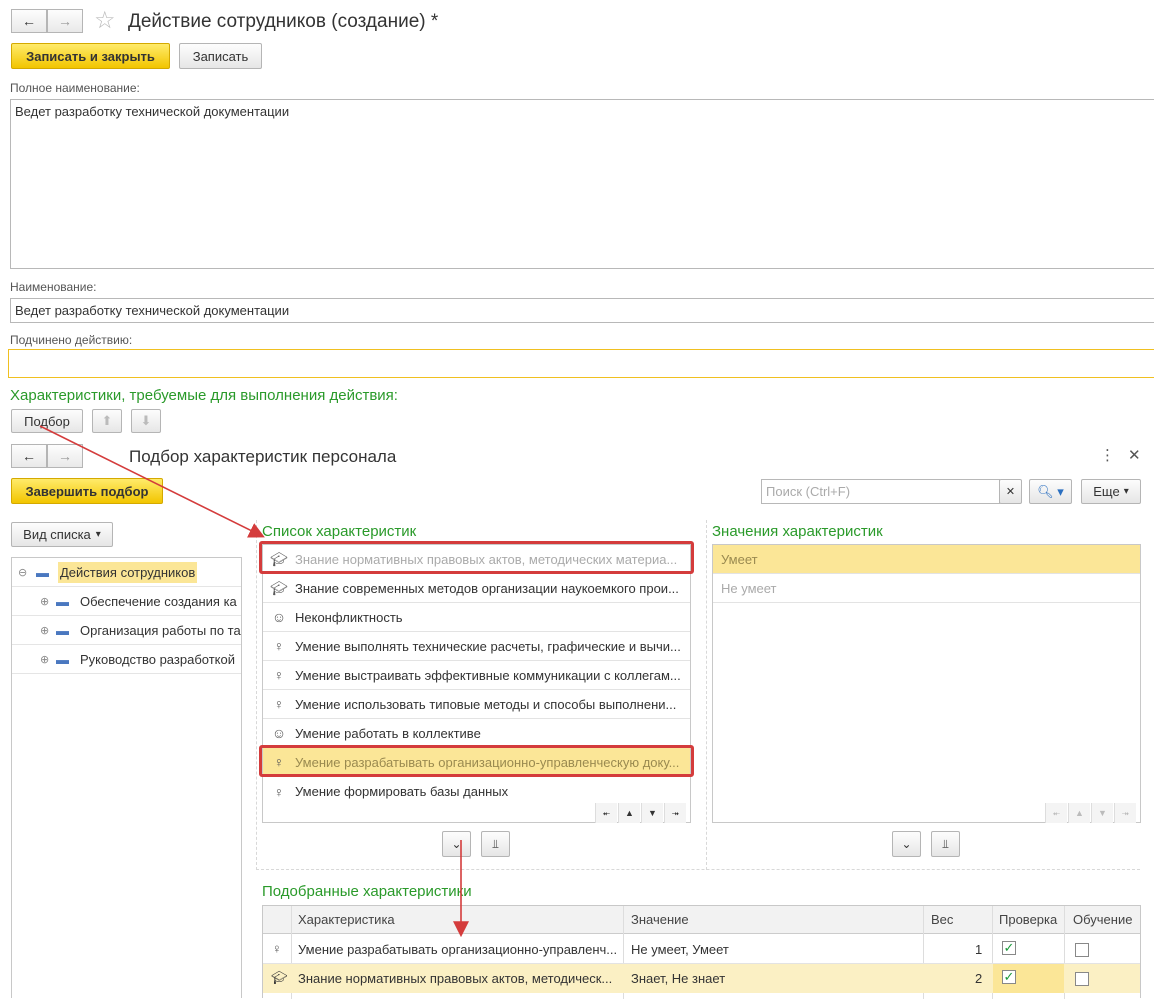 Image resolution: width=1154 pixels, height=999 pixels. What do you see at coordinates (158, 601) in the screenshot?
I see `tree-item-label: Обеспечение создания ка` at bounding box center [158, 601].